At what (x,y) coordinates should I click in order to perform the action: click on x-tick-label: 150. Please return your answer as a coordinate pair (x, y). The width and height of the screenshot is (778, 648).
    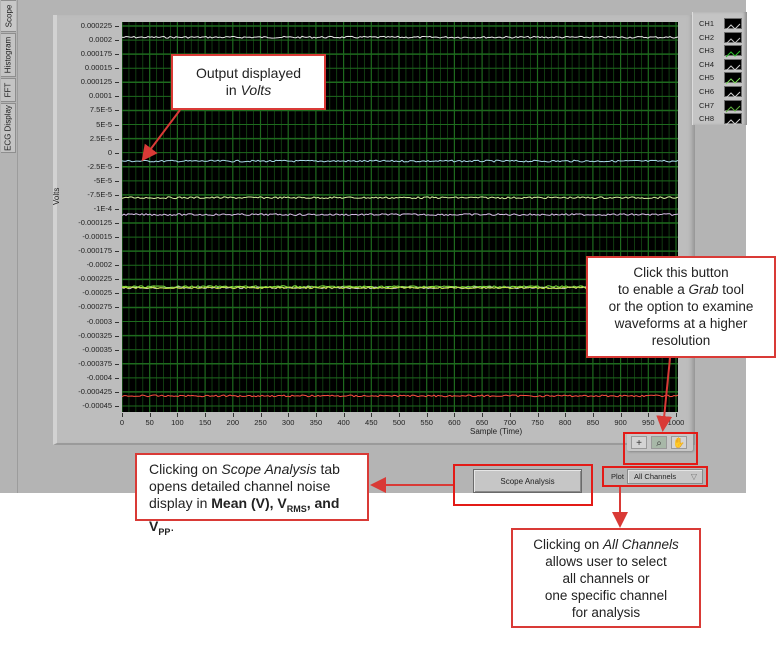
    Looking at the image, I should click on (205, 422).